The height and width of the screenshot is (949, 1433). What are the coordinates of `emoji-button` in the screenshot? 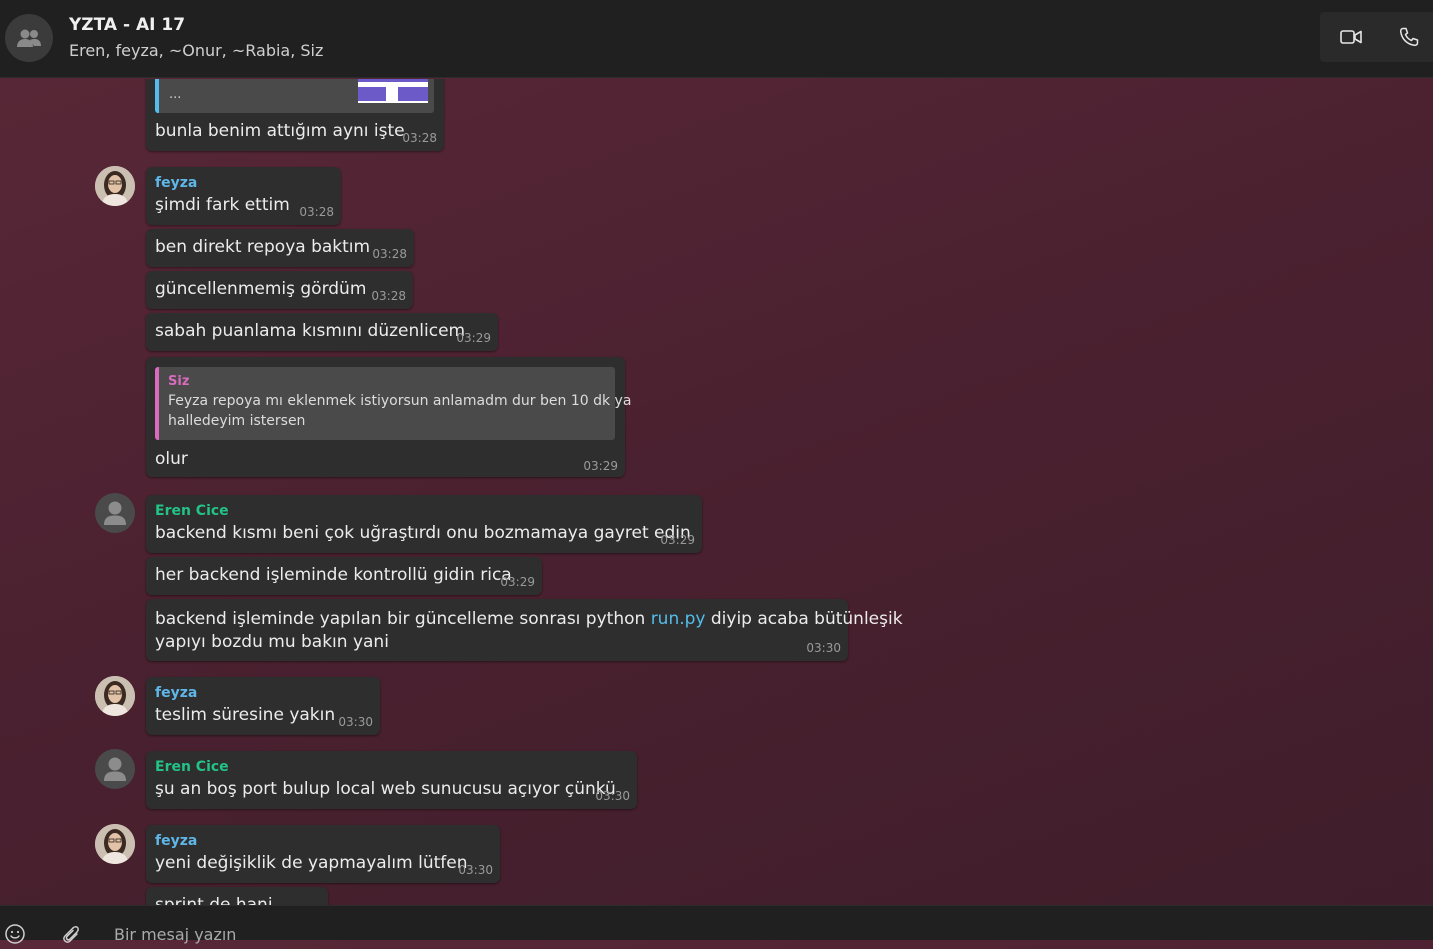 It's located at (15, 934).